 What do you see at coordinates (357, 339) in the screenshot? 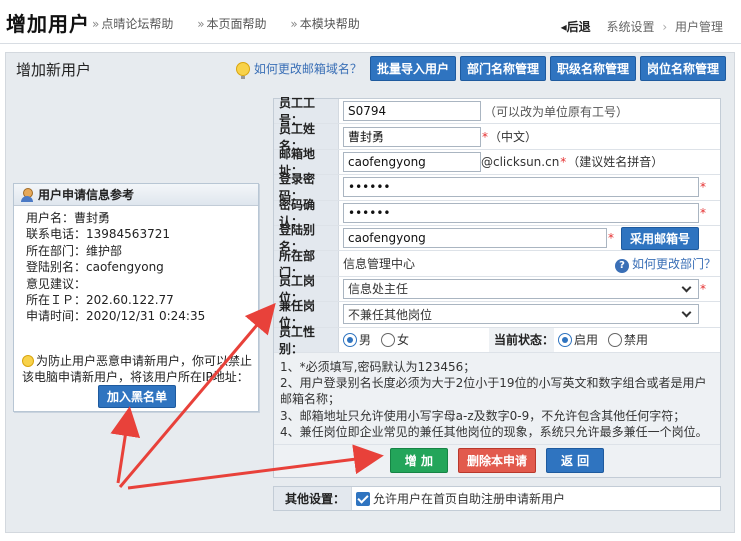
I see `gender-male-radio: 男` at bounding box center [357, 339].